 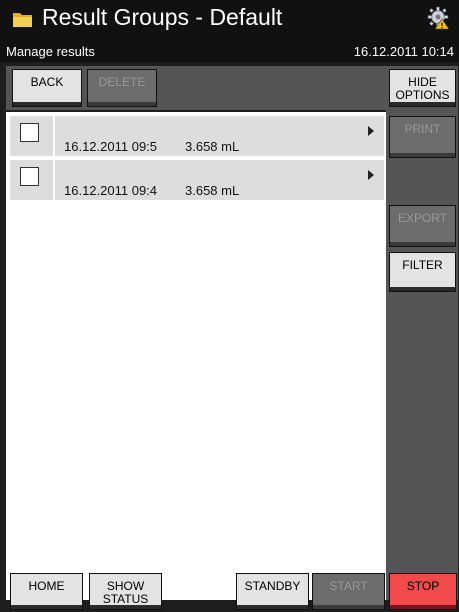 I want to click on datetime-display: 16.12.2011 10:14, so click(x=403, y=51).